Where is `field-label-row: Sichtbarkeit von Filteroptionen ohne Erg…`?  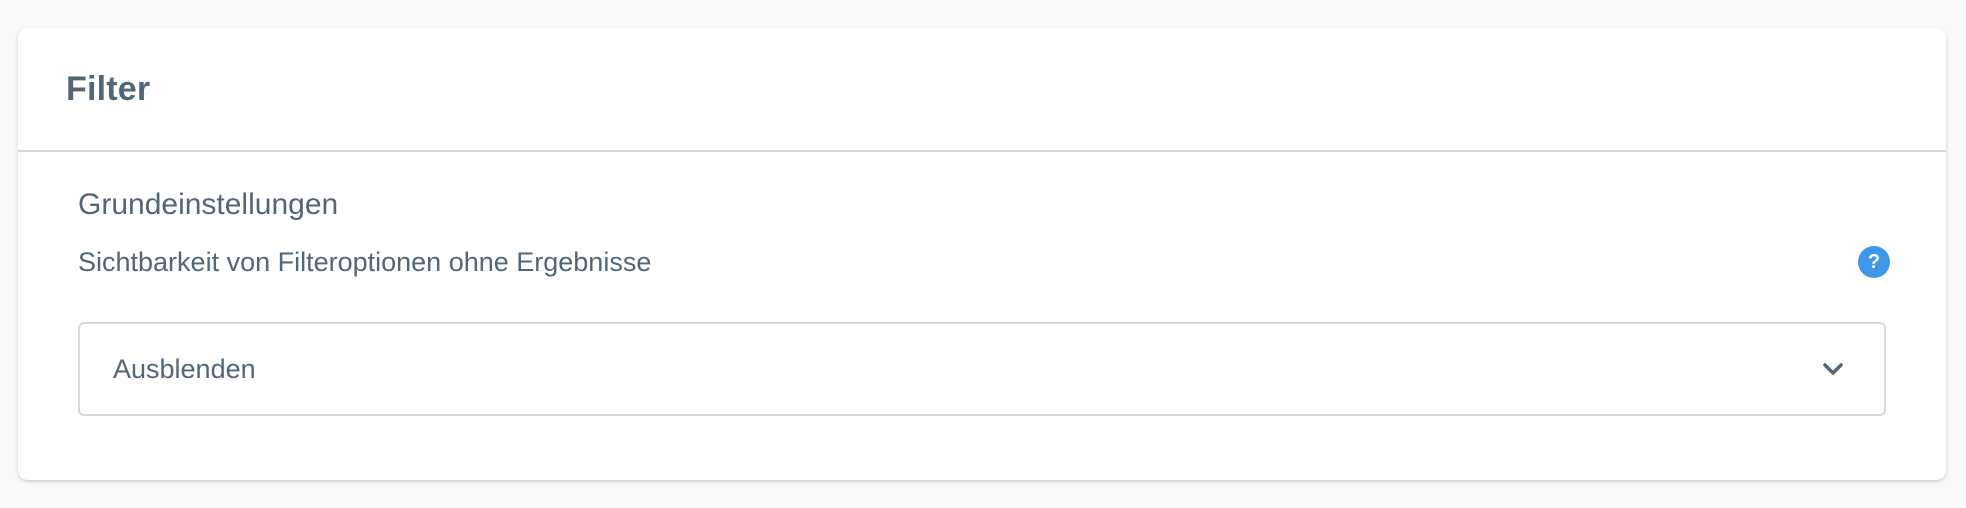
field-label-row: Sichtbarkeit von Filteroptionen ohne Erg… is located at coordinates (984, 262).